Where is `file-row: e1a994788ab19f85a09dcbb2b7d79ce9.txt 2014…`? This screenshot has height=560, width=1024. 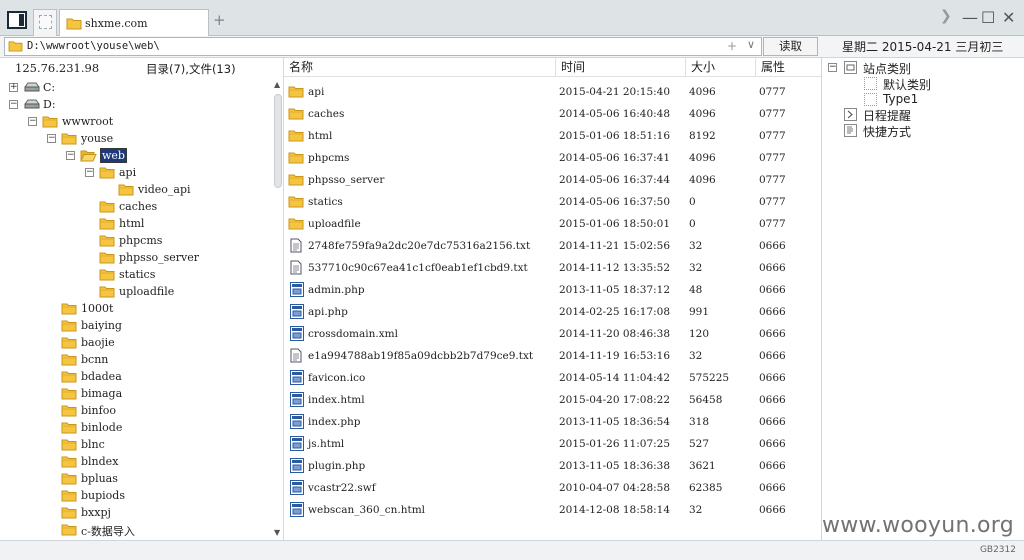 file-row: e1a994788ab19f85a09dcbb2b7d79ce9.txt 2014… is located at coordinates (552, 356).